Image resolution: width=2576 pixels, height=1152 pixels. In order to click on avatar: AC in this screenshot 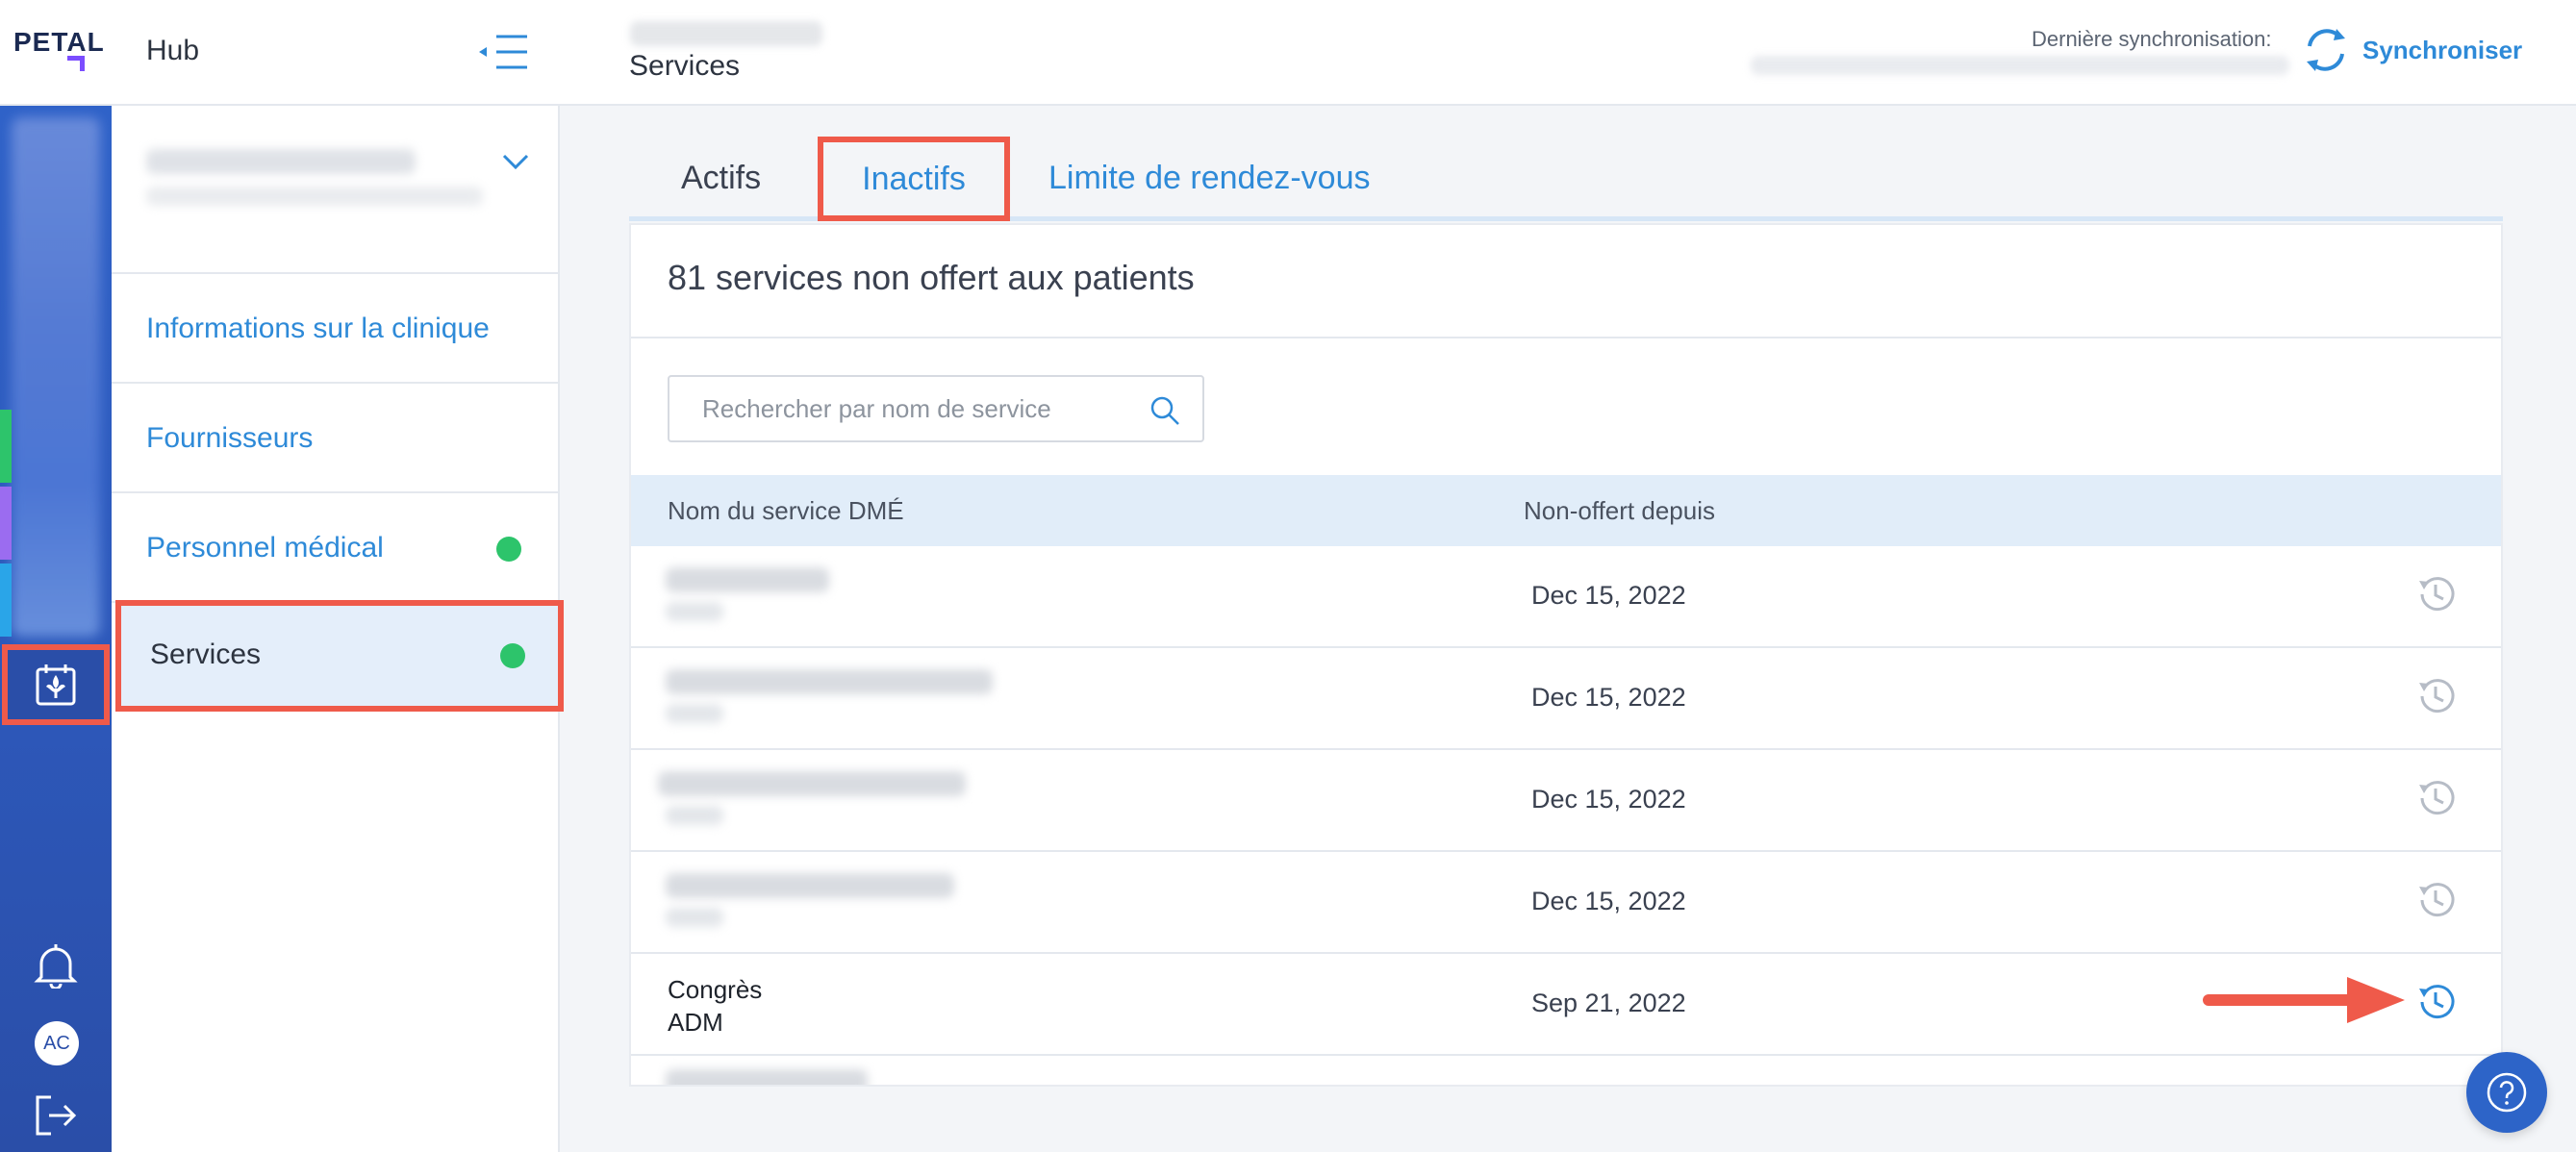, I will do `click(57, 1043)`.